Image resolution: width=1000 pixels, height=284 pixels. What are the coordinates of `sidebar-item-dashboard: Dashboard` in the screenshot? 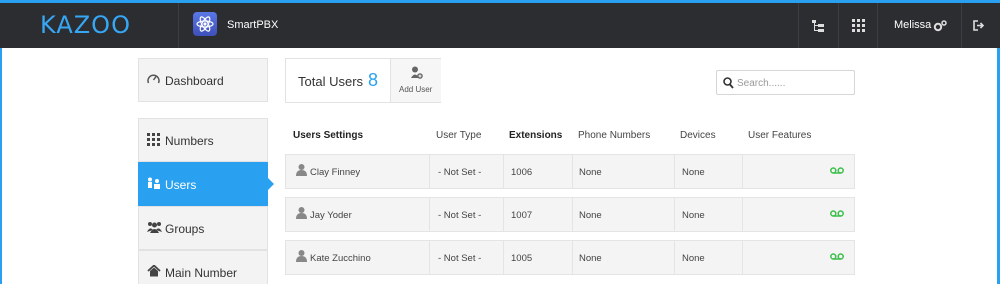 It's located at (203, 80).